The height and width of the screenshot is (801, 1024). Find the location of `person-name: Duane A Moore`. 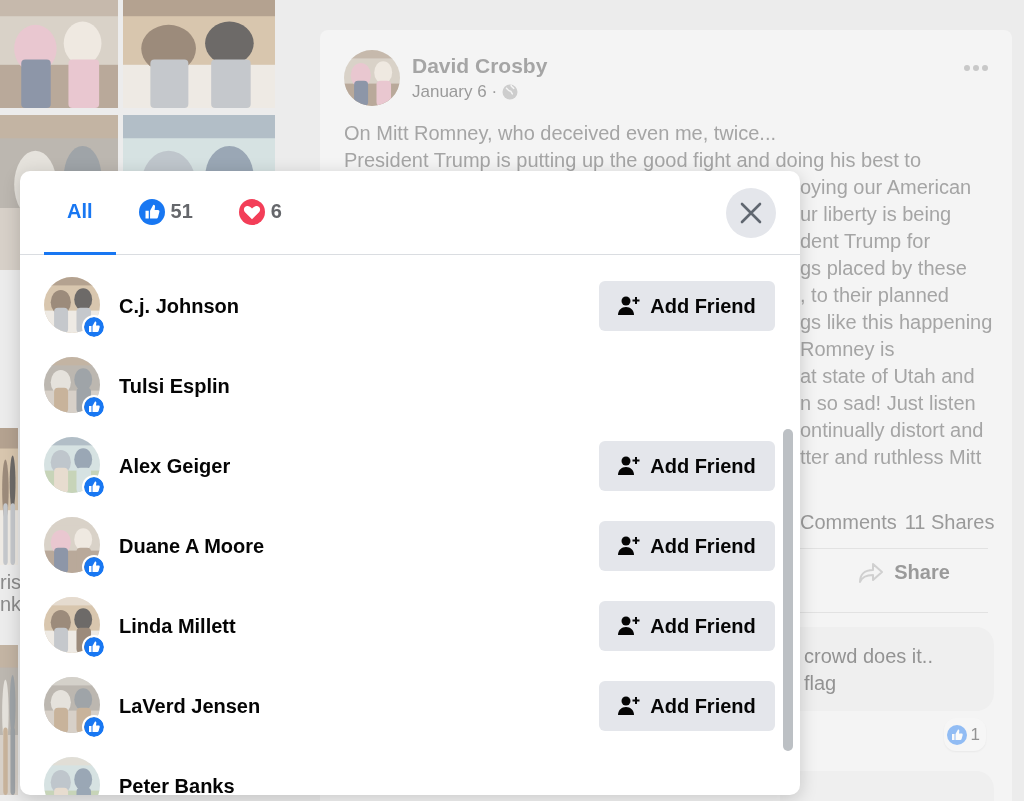

person-name: Duane A Moore is located at coordinates (359, 546).